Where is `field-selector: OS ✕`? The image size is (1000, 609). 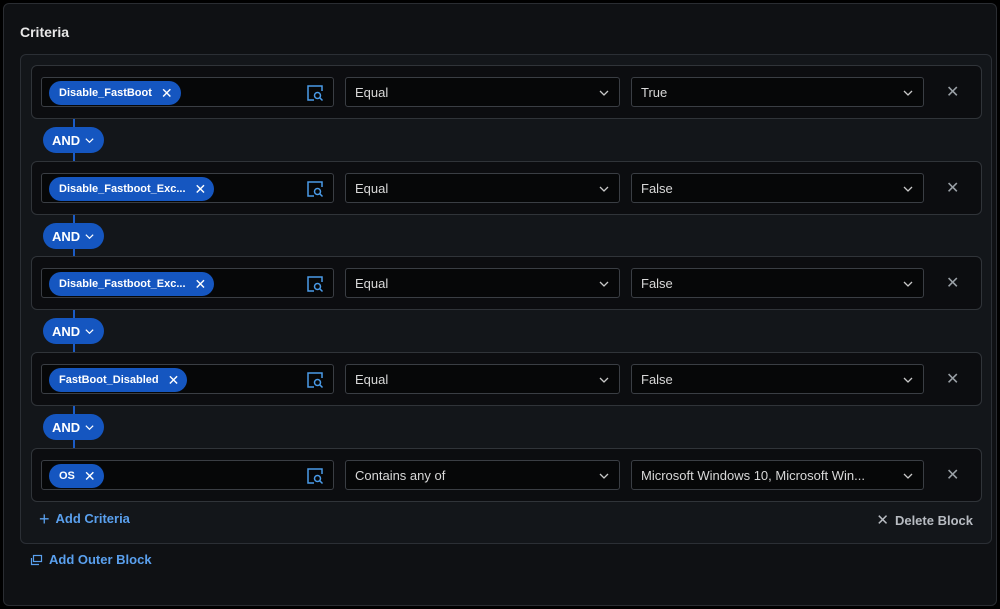
field-selector: OS ✕ is located at coordinates (187, 475).